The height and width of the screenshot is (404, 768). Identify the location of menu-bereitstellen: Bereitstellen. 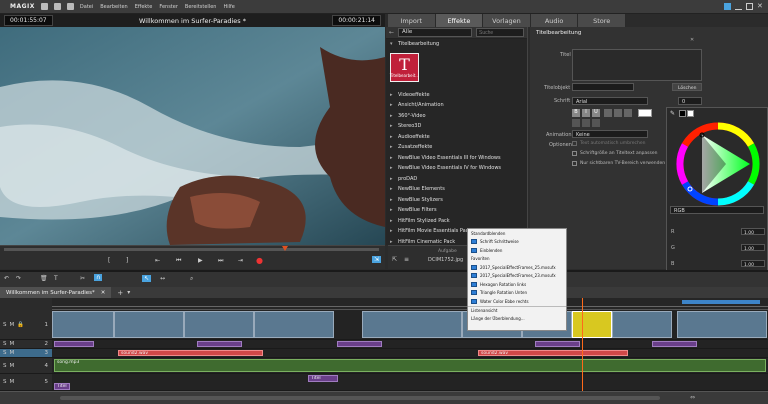
(201, 7).